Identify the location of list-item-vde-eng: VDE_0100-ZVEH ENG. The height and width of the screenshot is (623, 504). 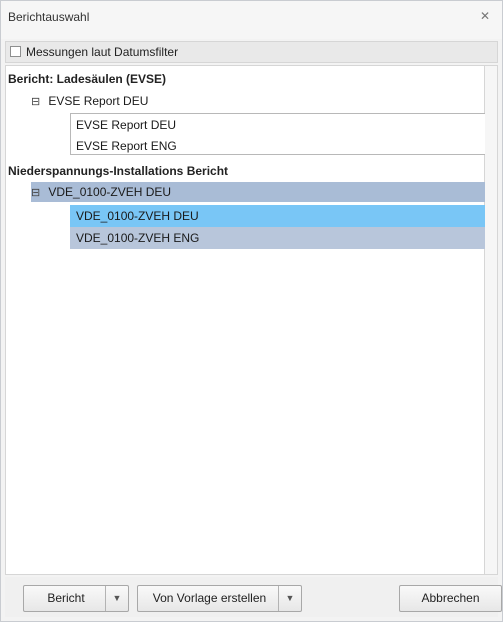
(282, 238).